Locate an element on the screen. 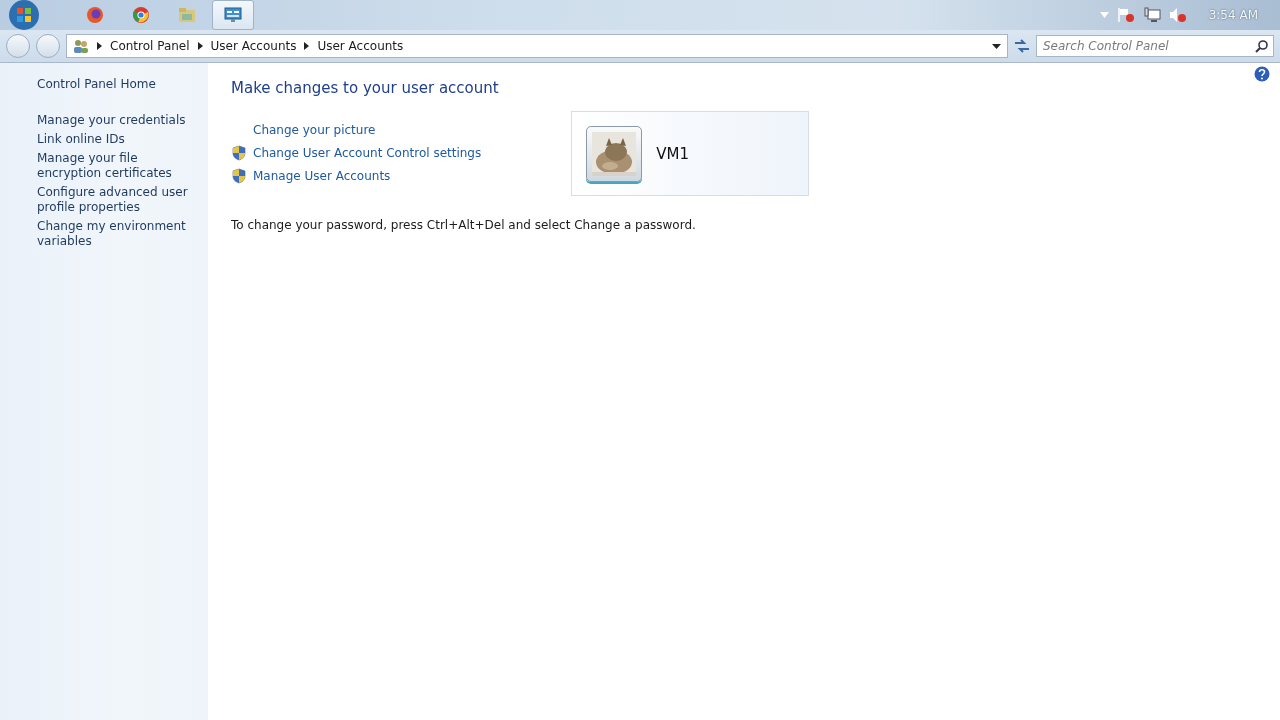 The height and width of the screenshot is (720, 1280). flag-icon is located at coordinates (1125, 15).